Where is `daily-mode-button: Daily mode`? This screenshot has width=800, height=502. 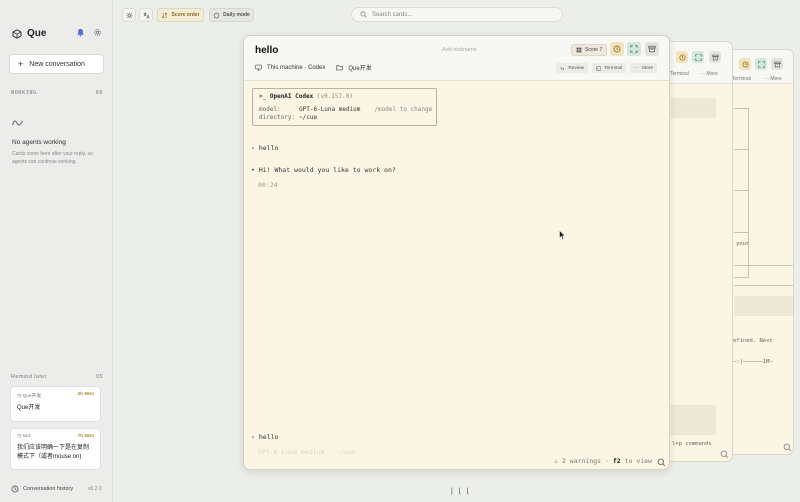 daily-mode-button: Daily mode is located at coordinates (231, 15).